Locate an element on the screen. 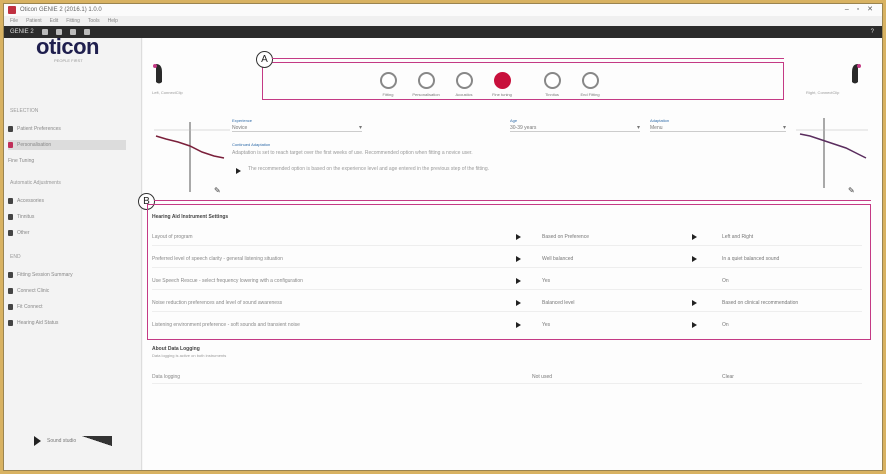  sidebar-item-hearing-aid-status: Hearing Aid Status is located at coordinates (67, 323).